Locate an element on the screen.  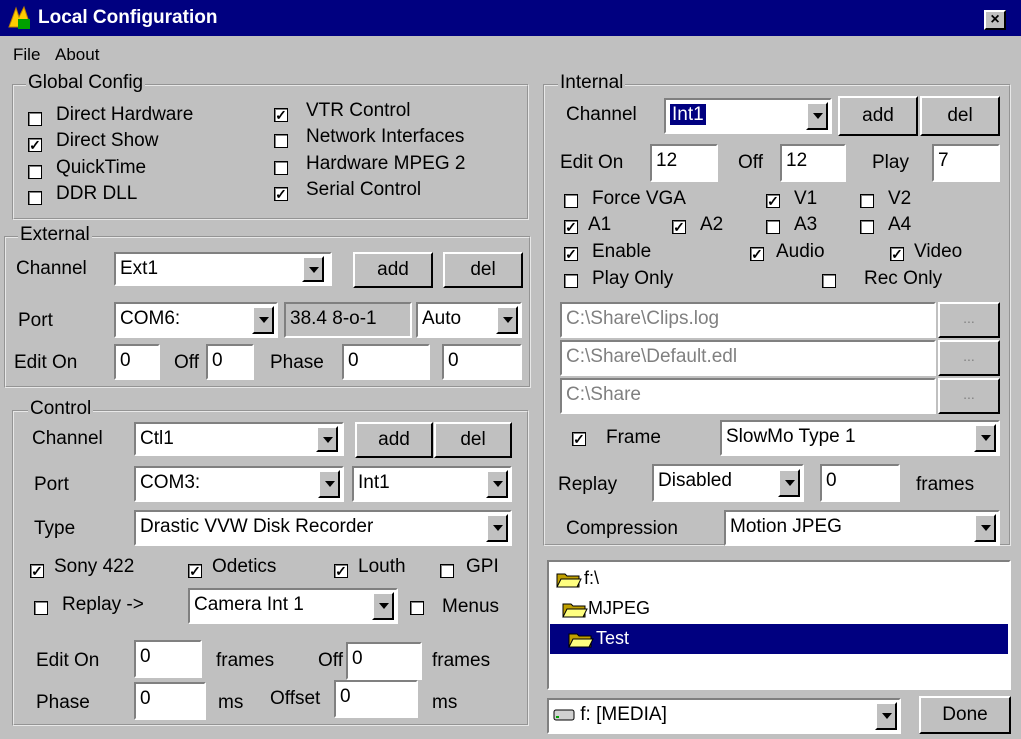
slowmo-type-dropdown-icon is located at coordinates (985, 438).